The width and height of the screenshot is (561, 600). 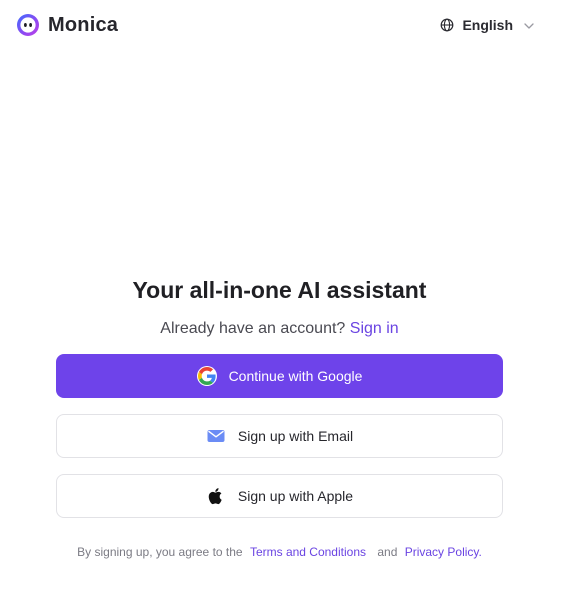 I want to click on brand-name: Monica, so click(x=83, y=25).